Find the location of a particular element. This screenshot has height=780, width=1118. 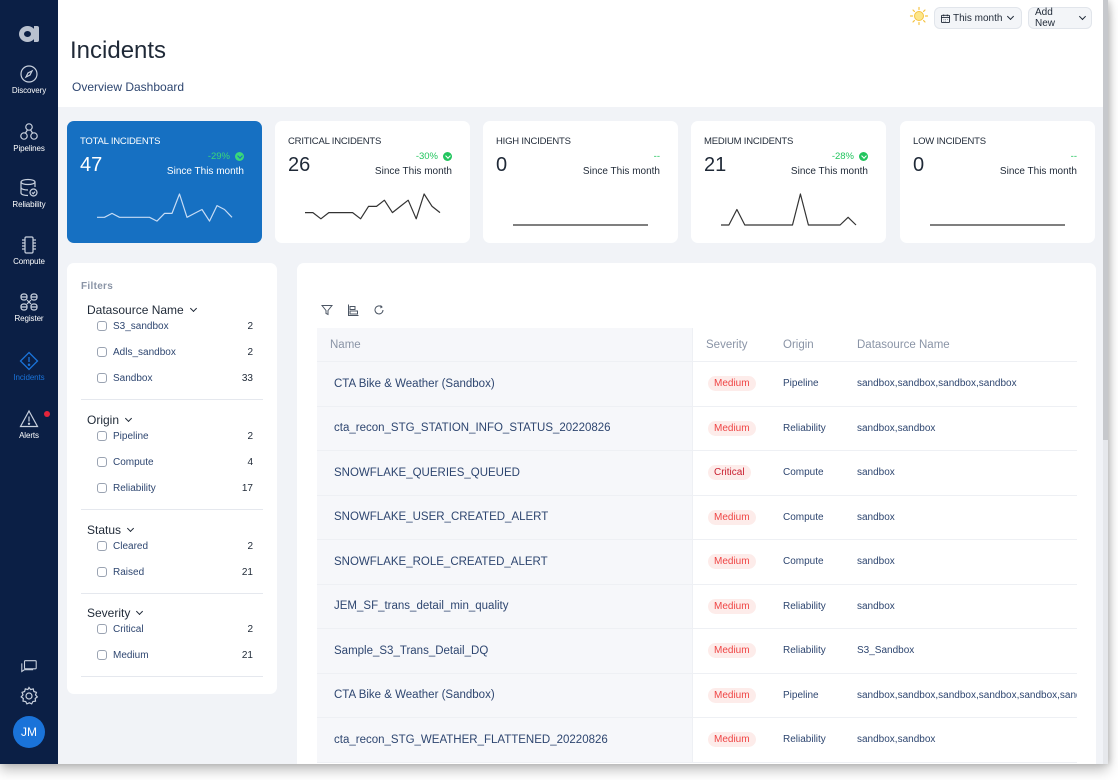

filter-option-count: 4 is located at coordinates (250, 462).